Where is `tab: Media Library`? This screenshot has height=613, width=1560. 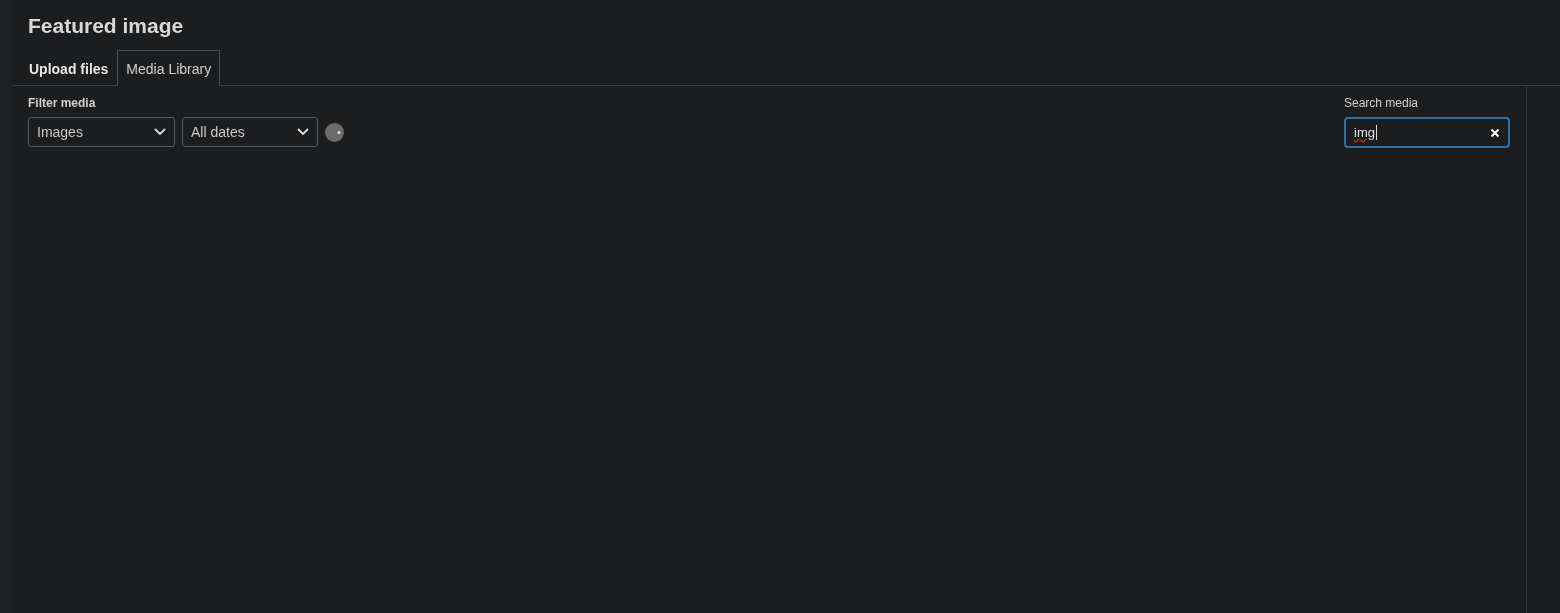 tab: Media Library is located at coordinates (169, 68).